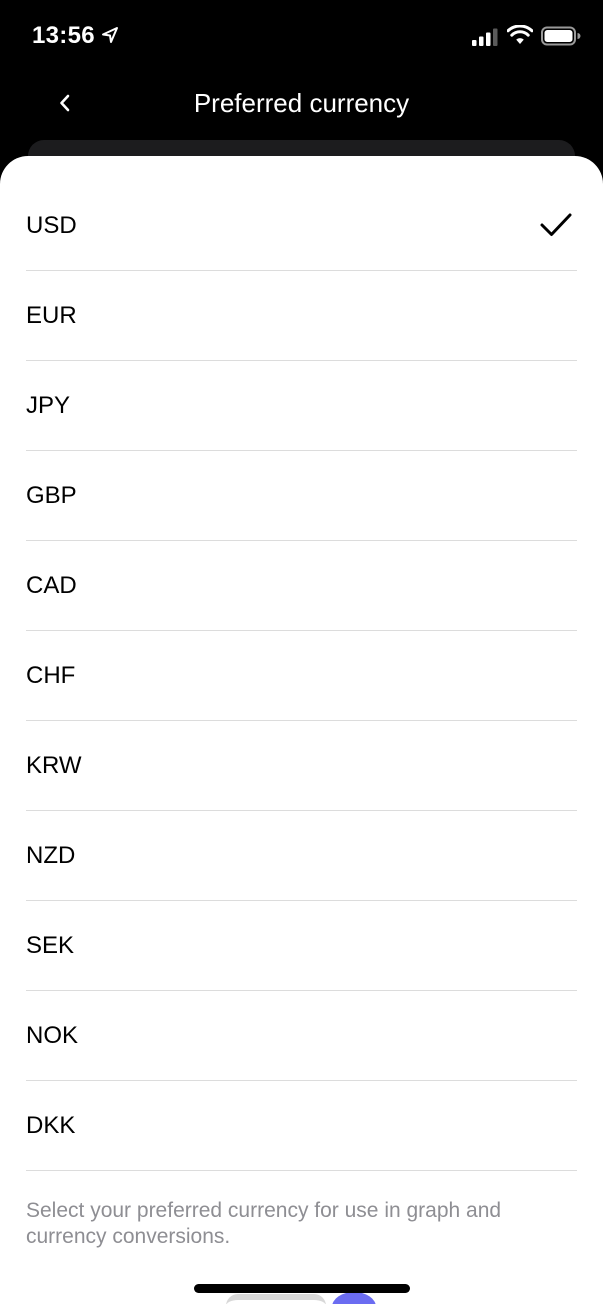 The height and width of the screenshot is (1304, 603). Describe the element at coordinates (301, 1126) in the screenshot. I see `currency-row-dkk: DKK` at that location.